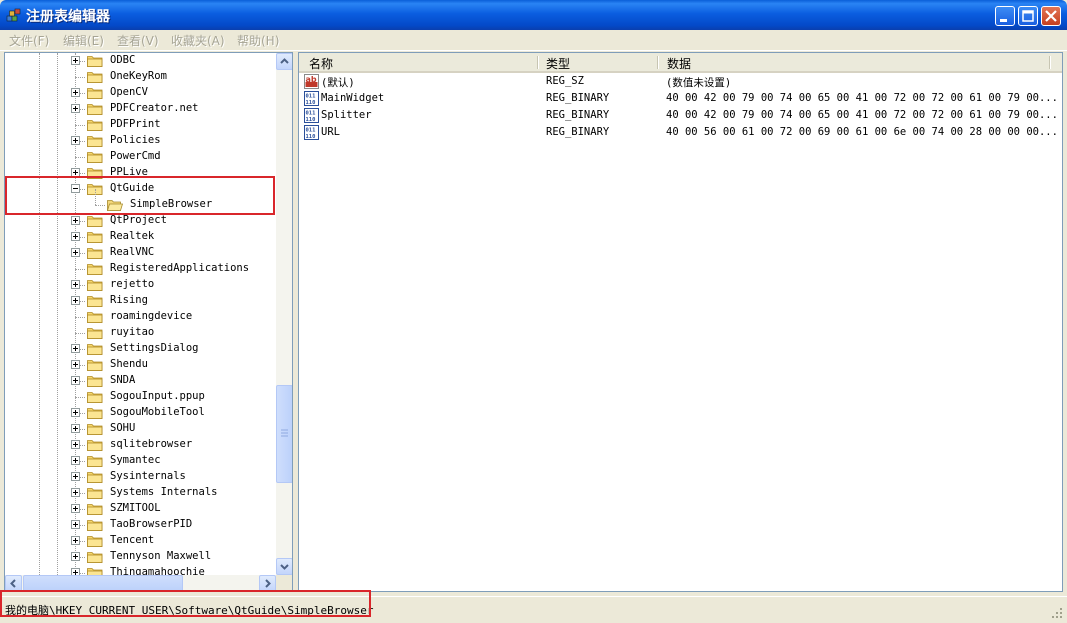 This screenshot has width=1067, height=623. Describe the element at coordinates (140, 429) in the screenshot. I see `tree-item: SOHU` at that location.